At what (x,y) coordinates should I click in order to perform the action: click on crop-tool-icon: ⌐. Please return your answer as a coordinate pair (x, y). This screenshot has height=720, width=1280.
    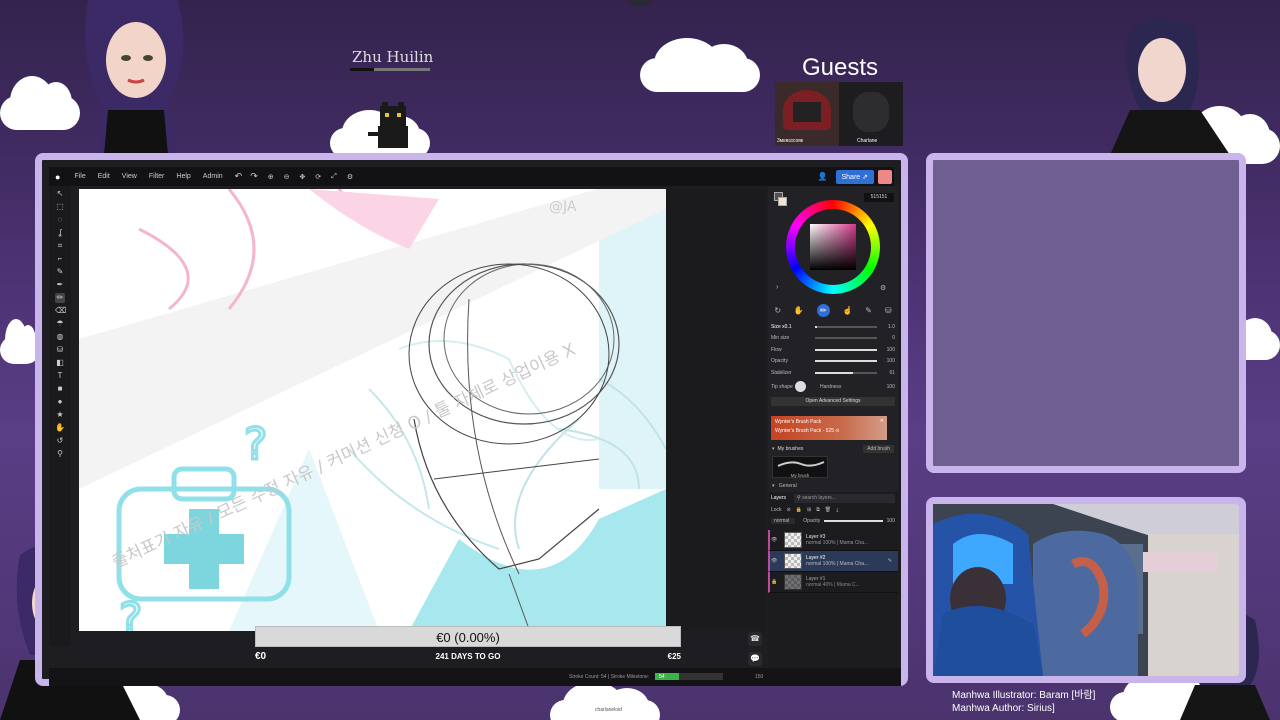
    Looking at the image, I should click on (60, 259).